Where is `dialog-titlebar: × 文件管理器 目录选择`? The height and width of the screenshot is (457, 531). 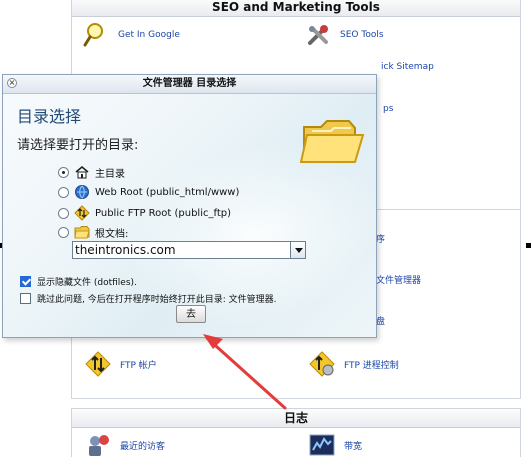
dialog-titlebar: × 文件管理器 目录选择 is located at coordinates (189, 84).